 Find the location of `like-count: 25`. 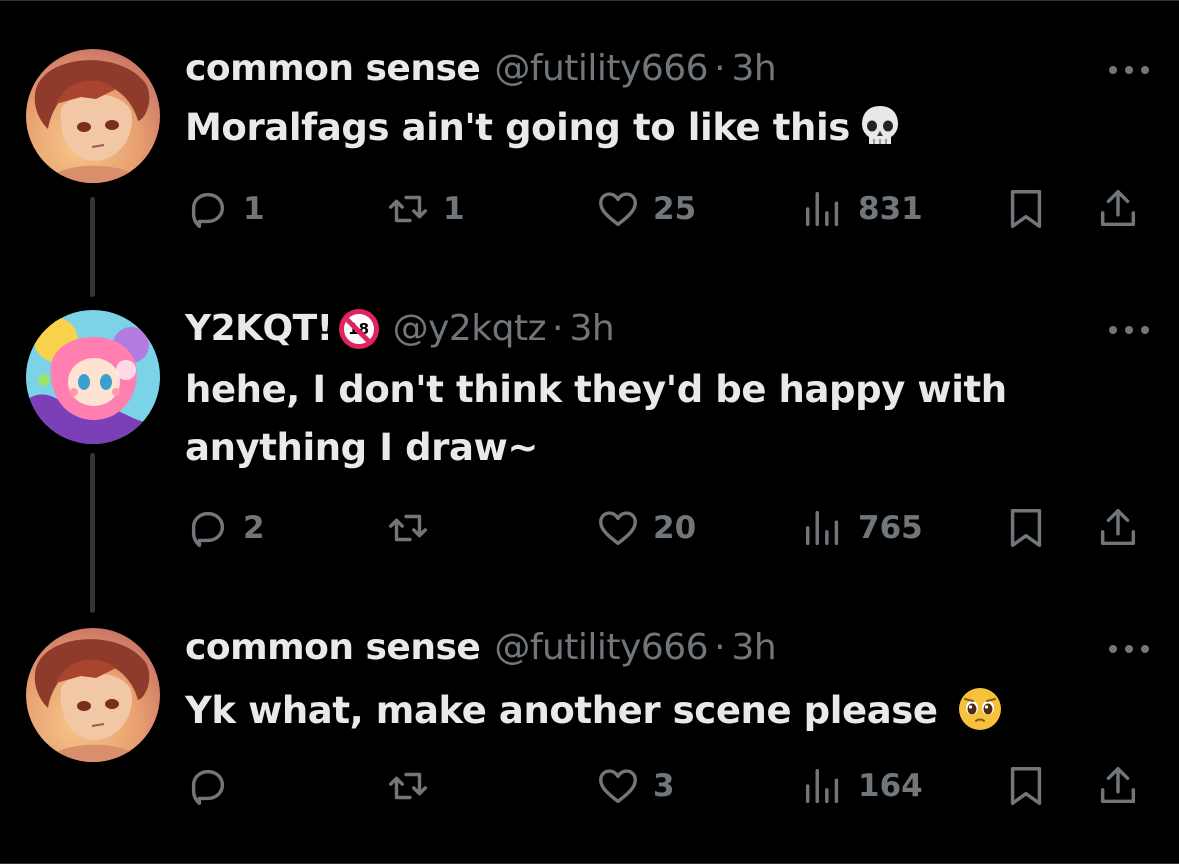

like-count: 25 is located at coordinates (675, 209).